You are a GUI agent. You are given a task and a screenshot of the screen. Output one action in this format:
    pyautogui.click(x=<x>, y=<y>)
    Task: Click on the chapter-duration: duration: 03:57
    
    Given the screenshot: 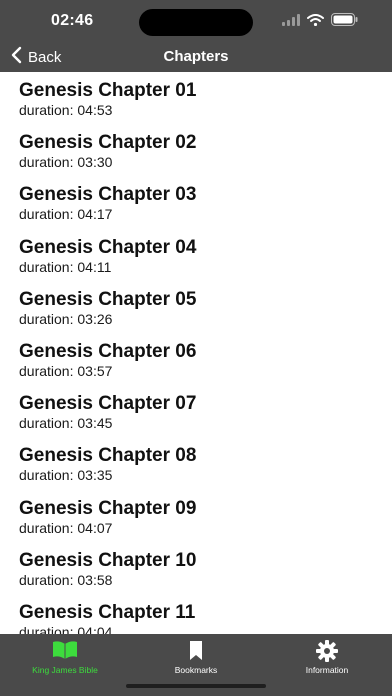 What is the action you would take?
    pyautogui.click(x=66, y=370)
    